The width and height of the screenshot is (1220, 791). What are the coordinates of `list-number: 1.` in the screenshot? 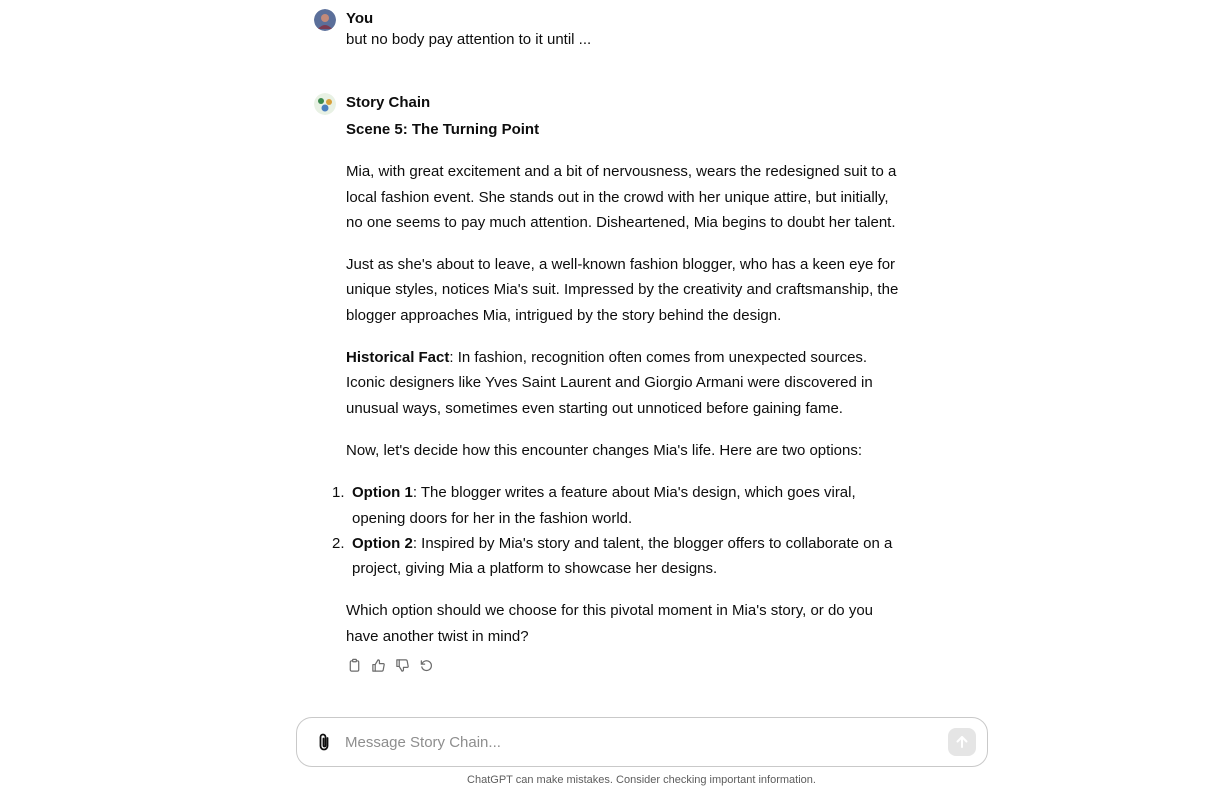 It's located at (338, 493).